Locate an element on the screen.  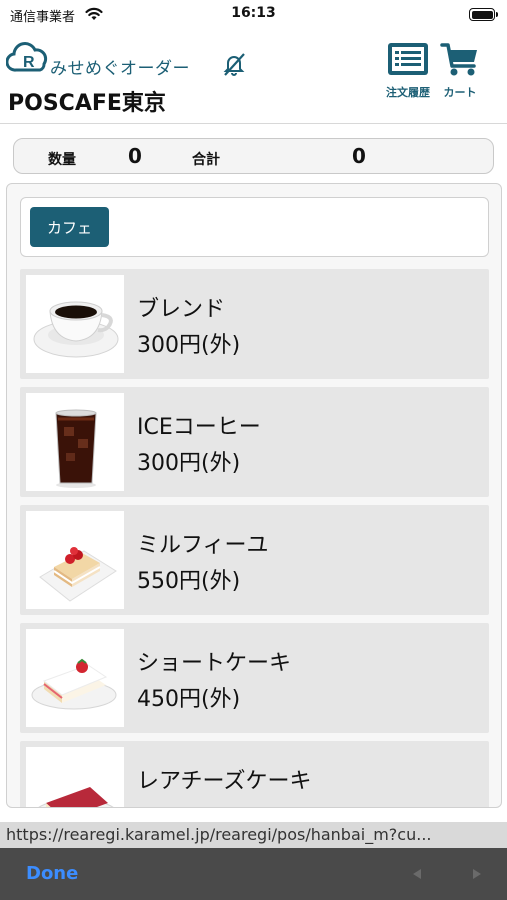
quantity-label: 数量 is located at coordinates (62, 160).